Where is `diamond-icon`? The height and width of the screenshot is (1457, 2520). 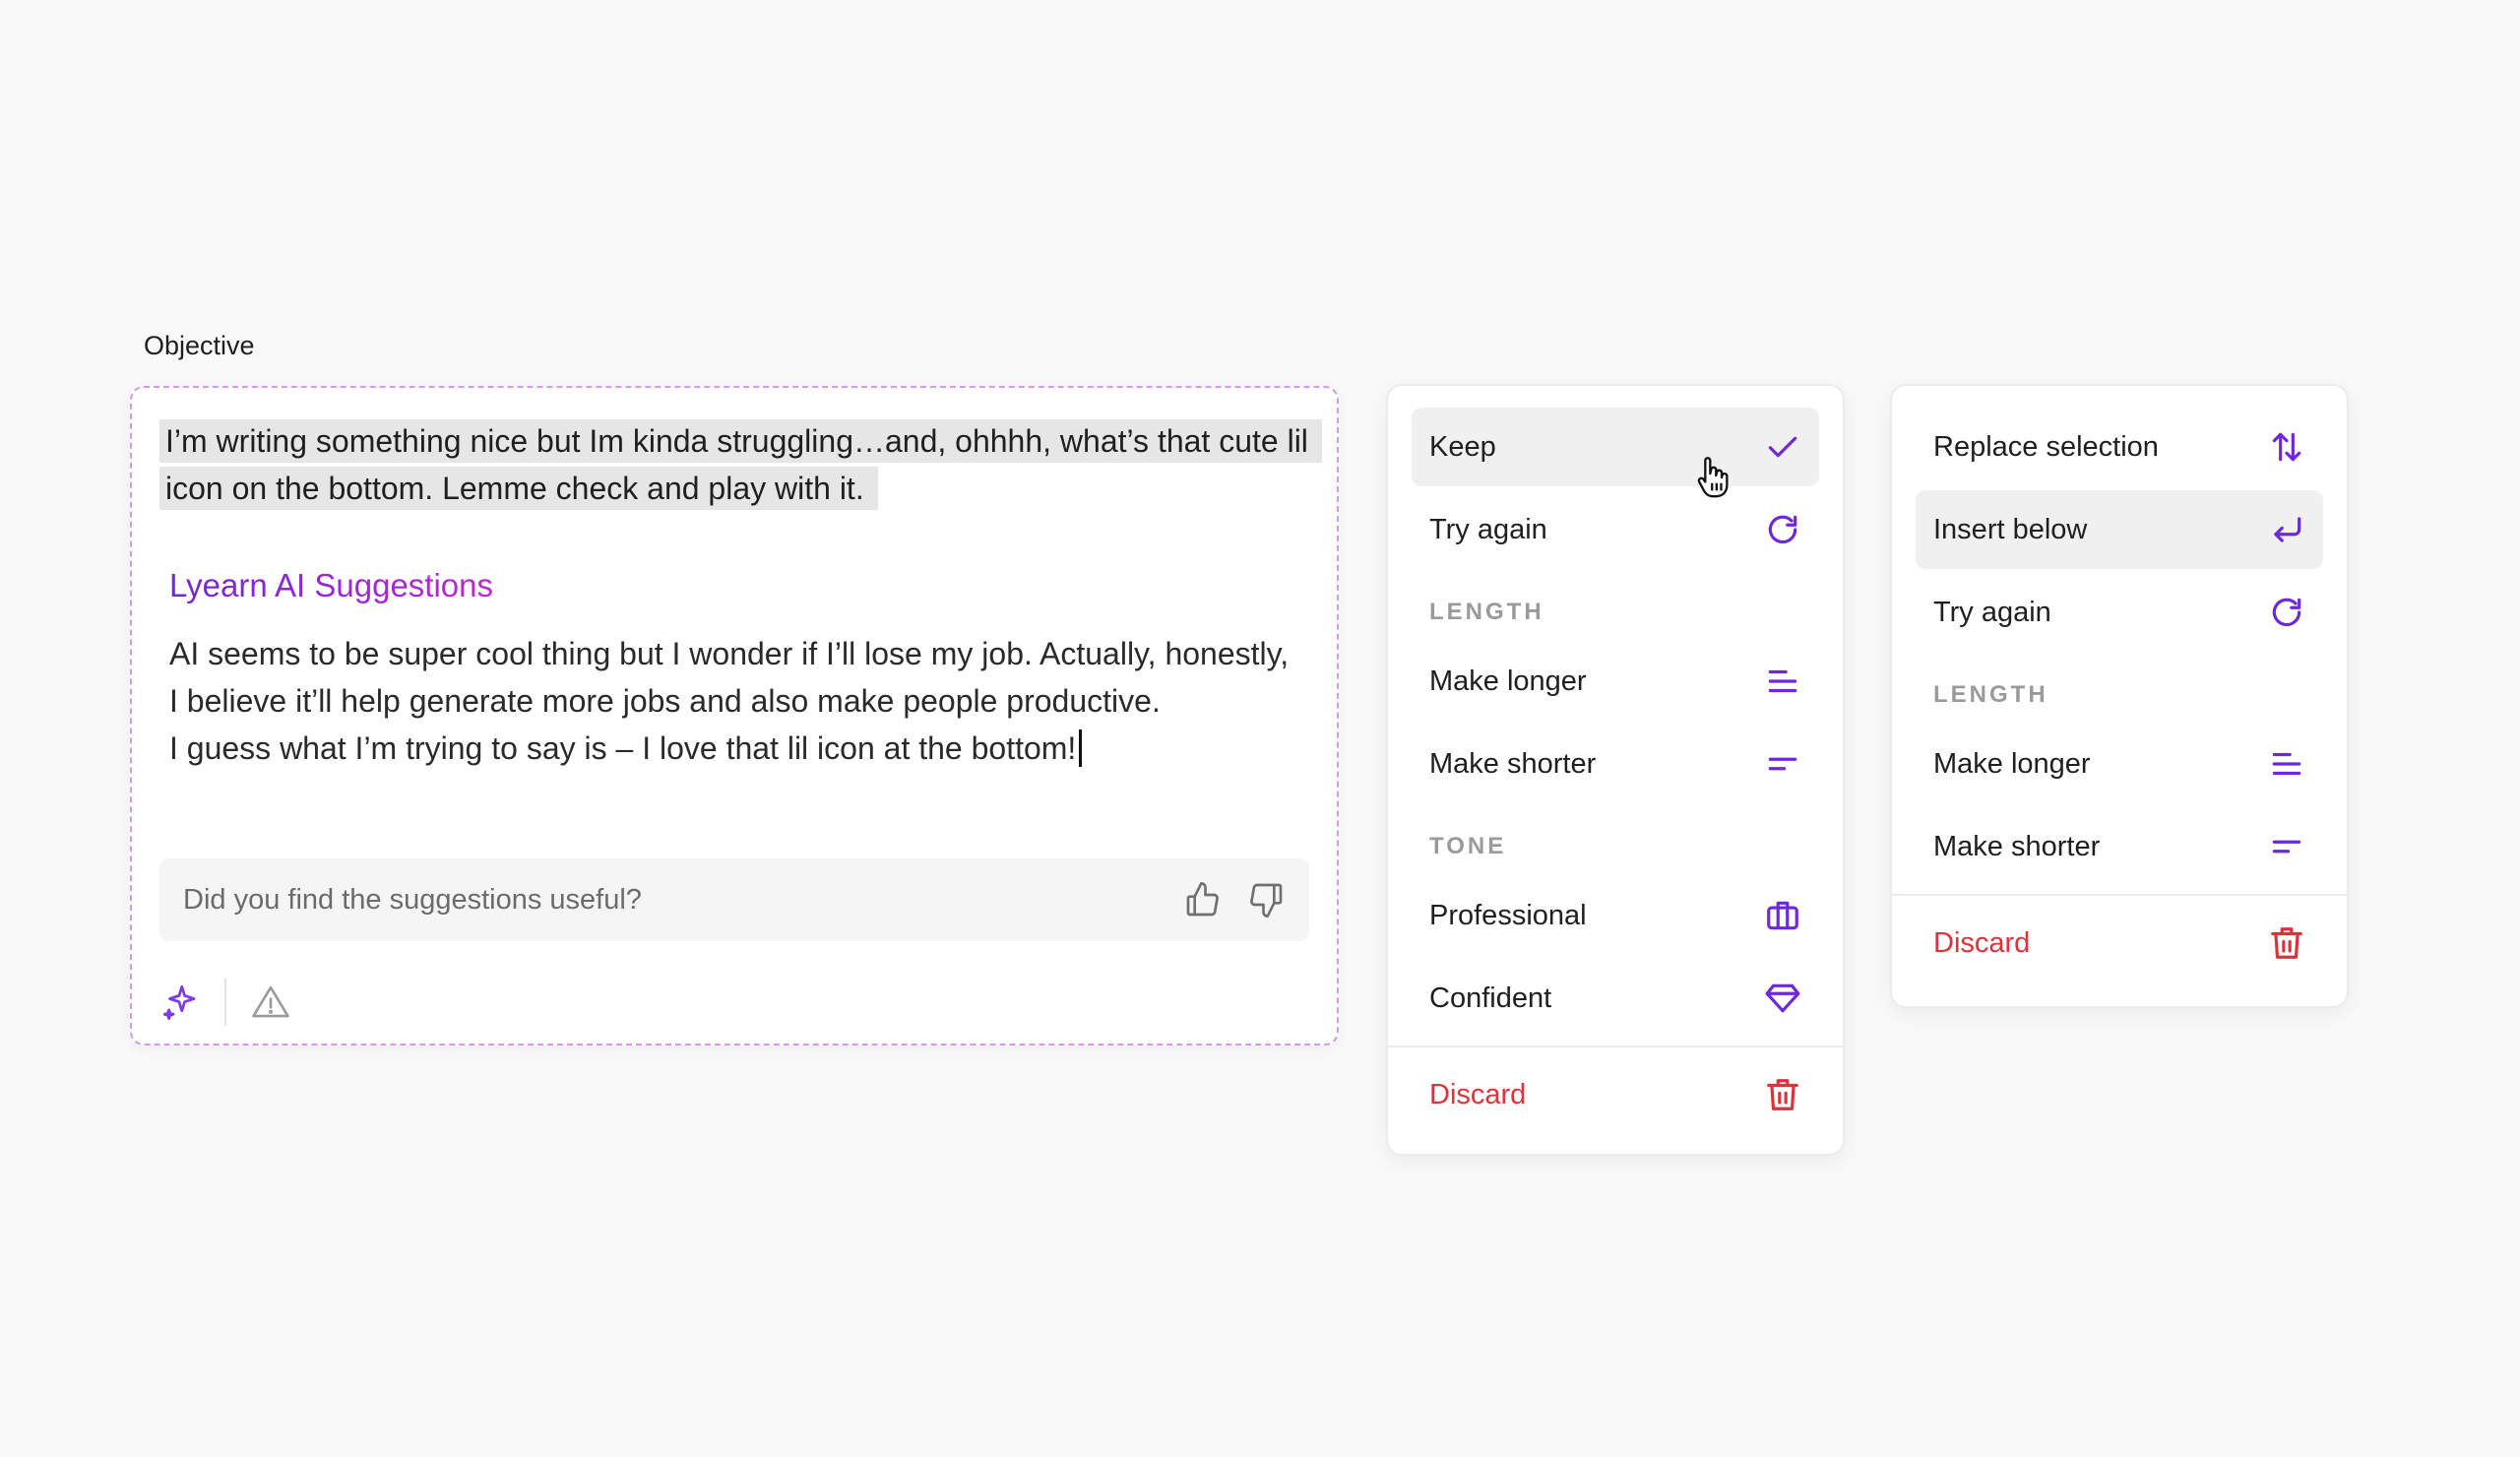
diamond-icon is located at coordinates (1782, 998).